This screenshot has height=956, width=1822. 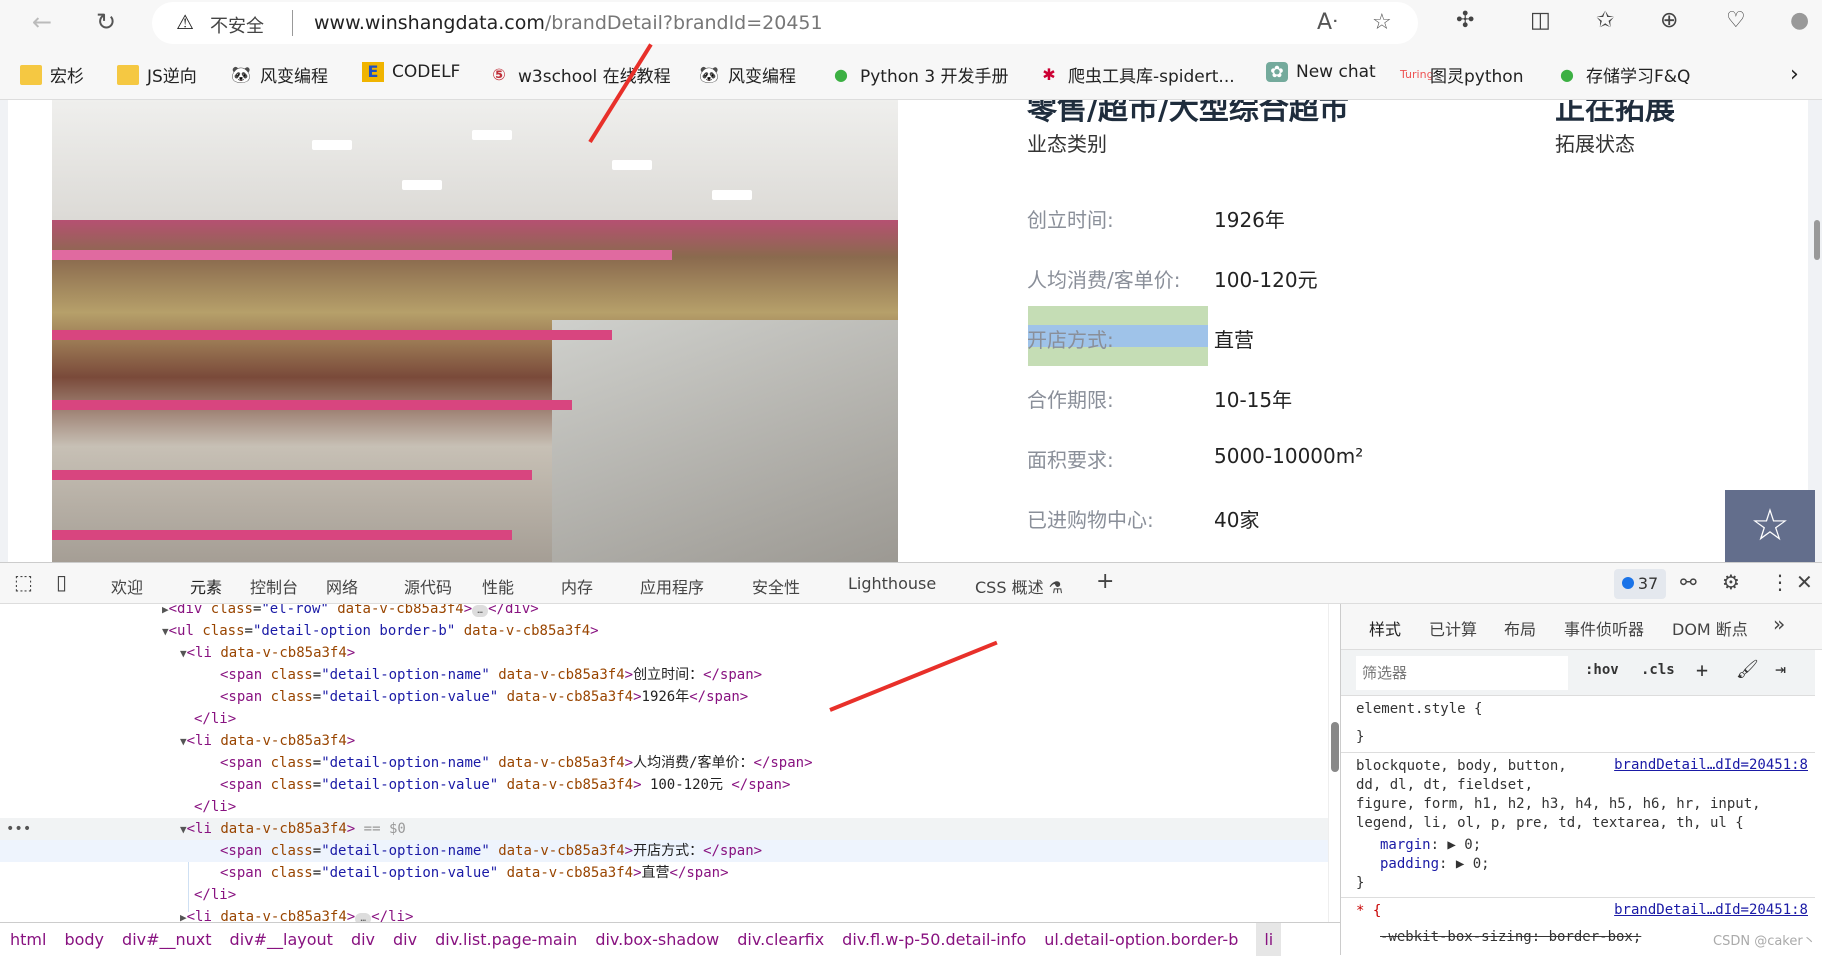 What do you see at coordinates (776, 586) in the screenshot?
I see `tab-security: 安全性` at bounding box center [776, 586].